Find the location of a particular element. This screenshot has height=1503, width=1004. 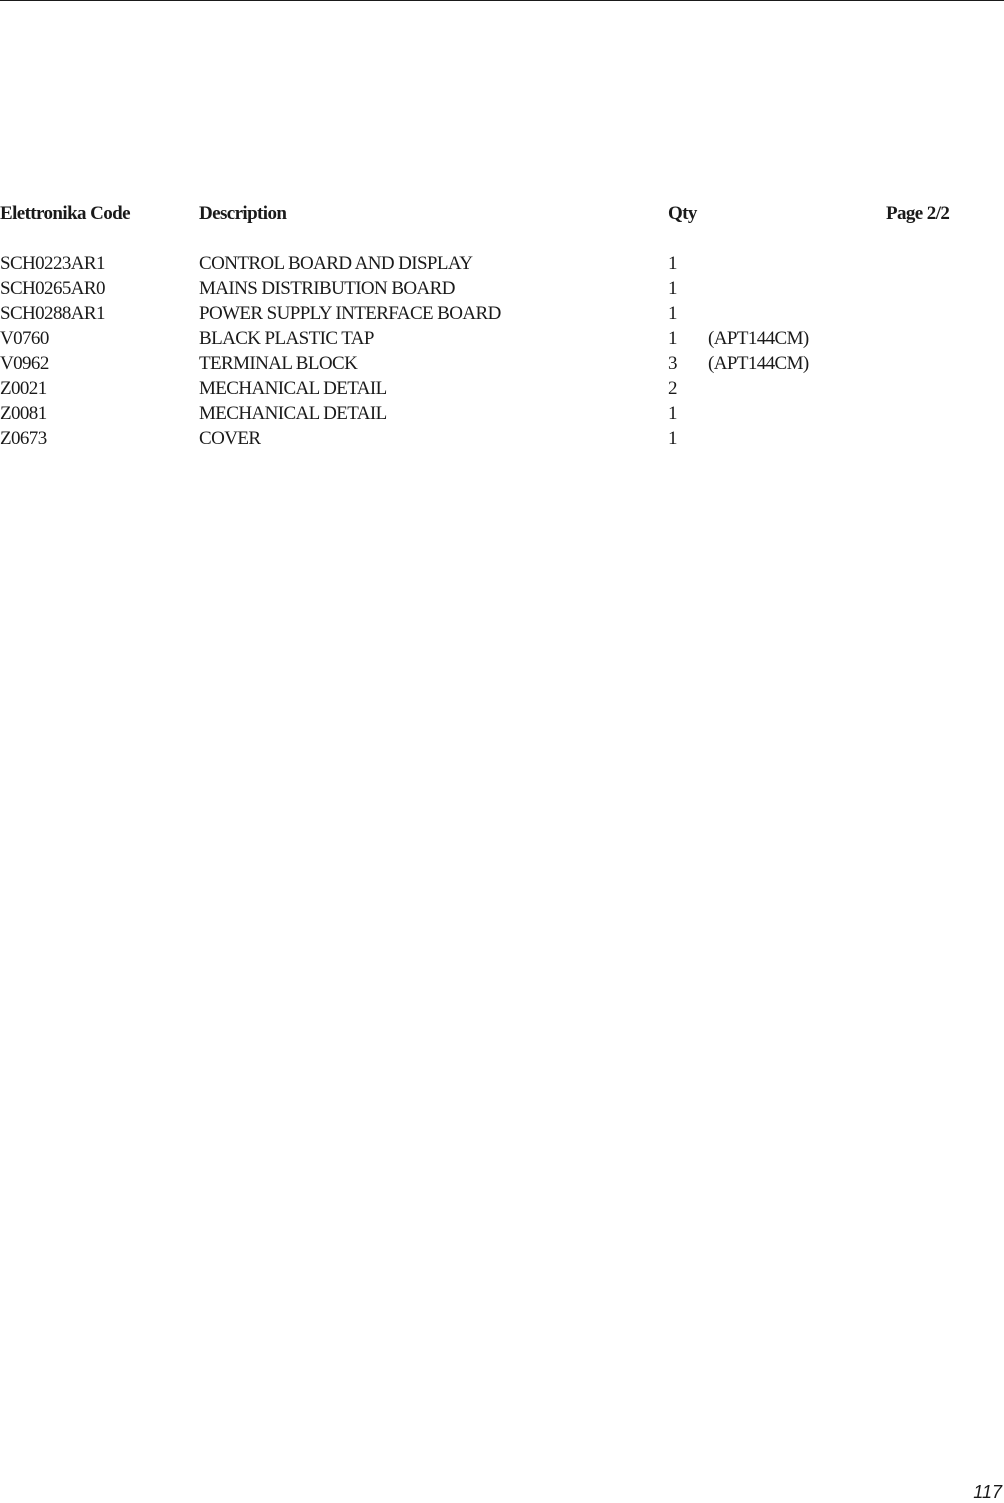

part-code: Z0673 is located at coordinates (23, 438).